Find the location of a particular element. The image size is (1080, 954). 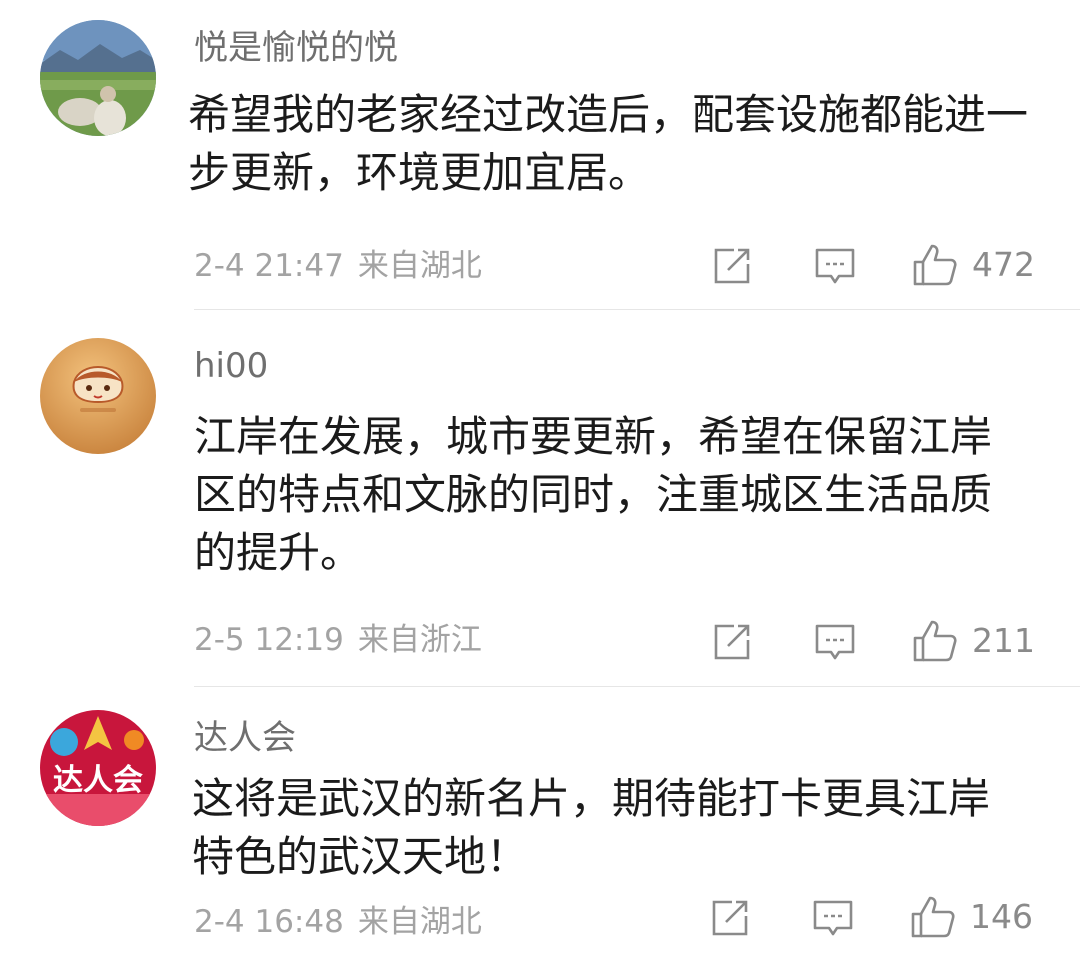

like-button: 211 is located at coordinates (973, 641).